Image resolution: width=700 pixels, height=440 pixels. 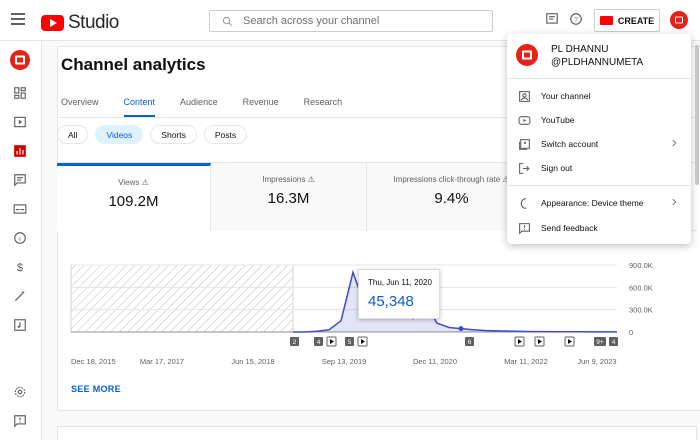 What do you see at coordinates (134, 197) in the screenshot?
I see `metric-views: Views ⚠ 109.2M` at bounding box center [134, 197].